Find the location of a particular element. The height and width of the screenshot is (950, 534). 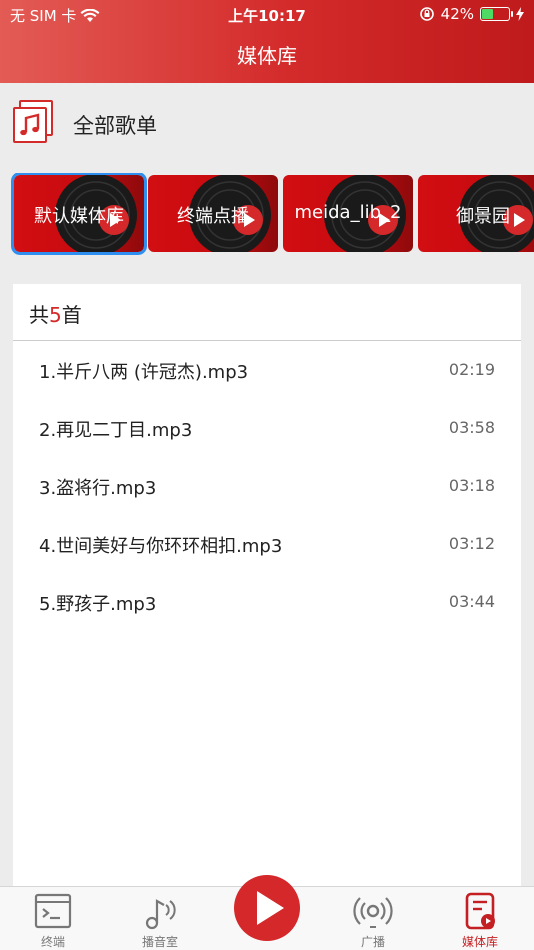

library-card: 御景园 is located at coordinates (476, 213).